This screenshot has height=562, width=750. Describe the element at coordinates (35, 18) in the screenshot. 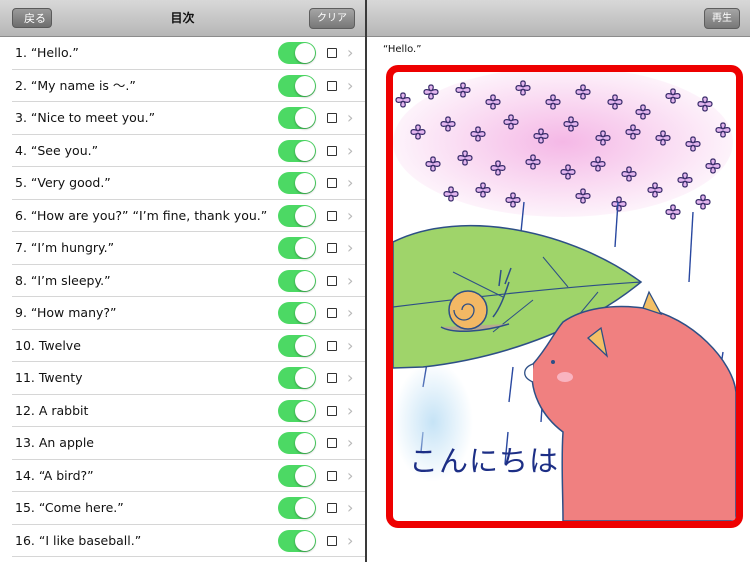

I see `back-button-label: 戻る` at that location.